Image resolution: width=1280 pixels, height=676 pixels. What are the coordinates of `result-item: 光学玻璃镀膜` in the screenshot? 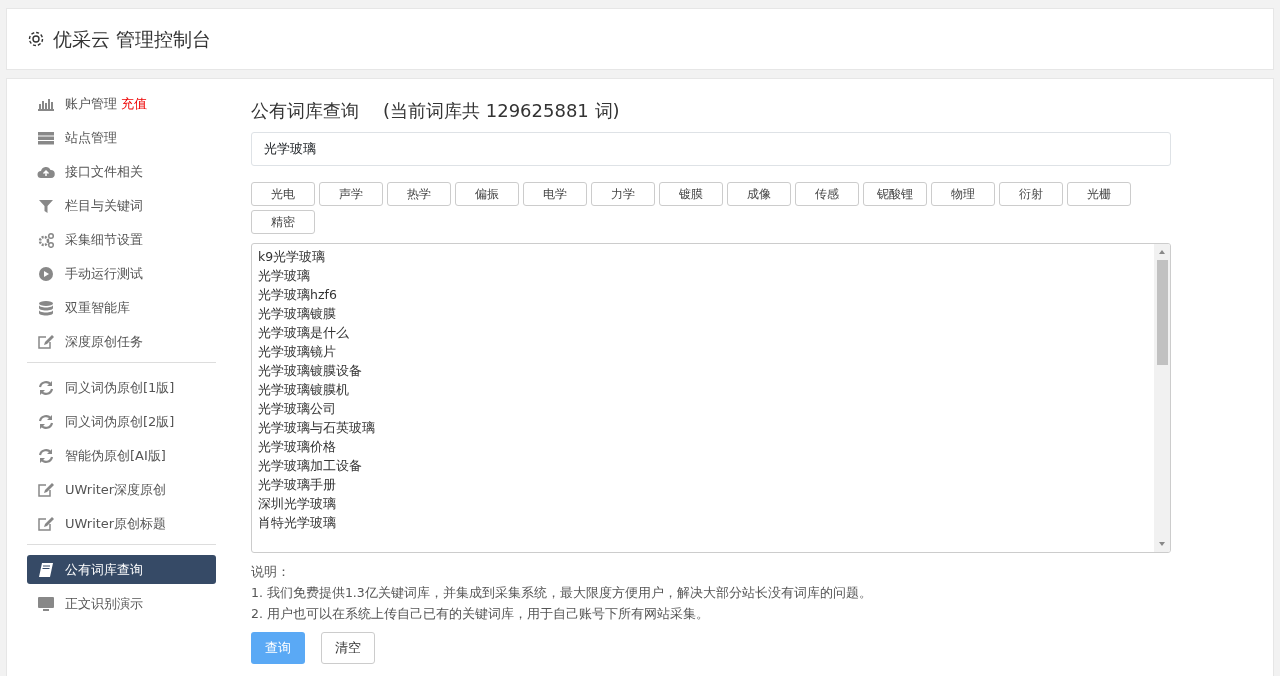 It's located at (703, 313).